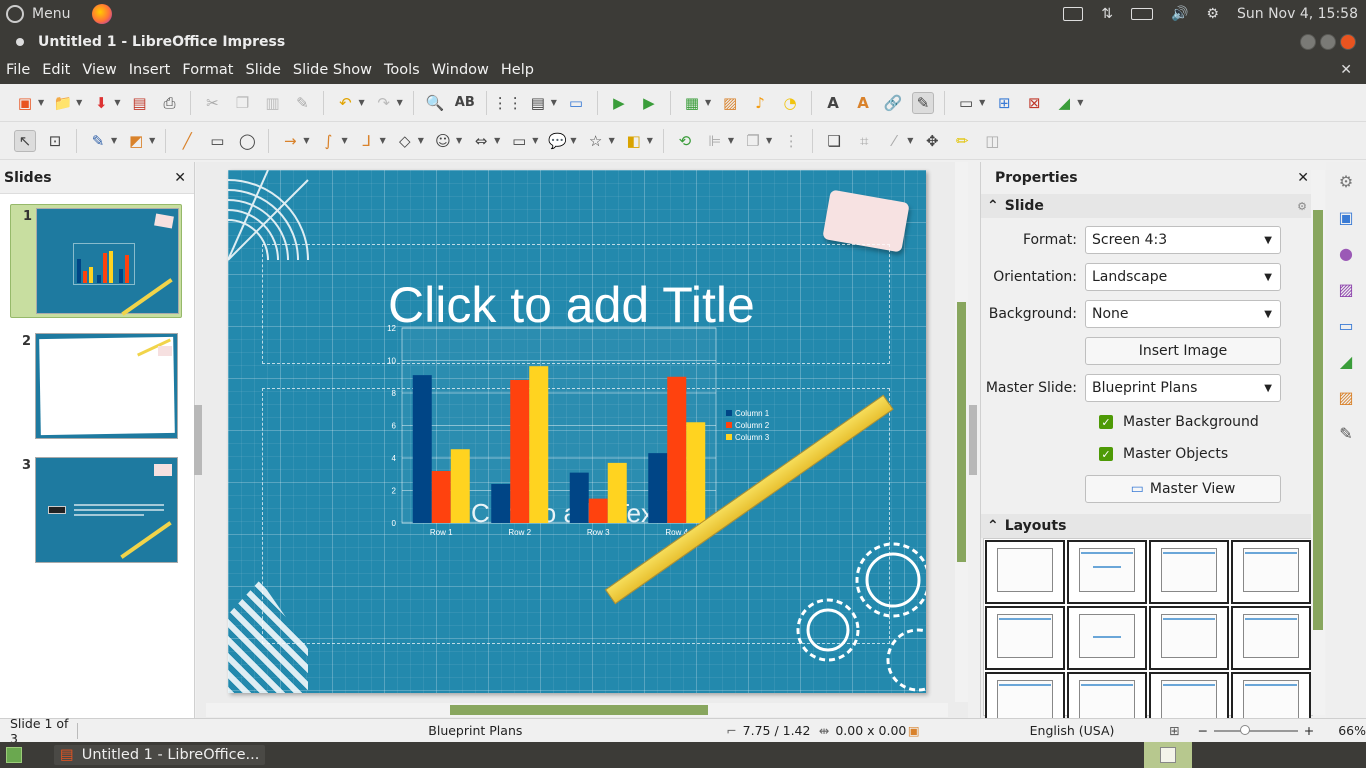  What do you see at coordinates (1183, 351) in the screenshot?
I see `insert-image-button: Insert Image` at bounding box center [1183, 351].